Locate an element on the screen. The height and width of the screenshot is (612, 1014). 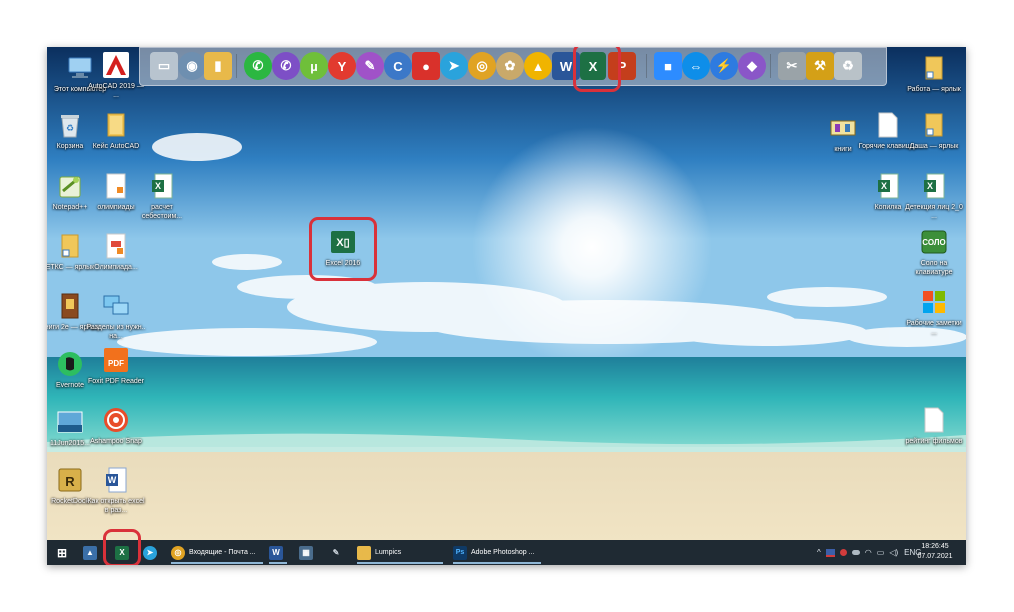
clock-time: 18:26:45 is located at coordinates (935, 546).